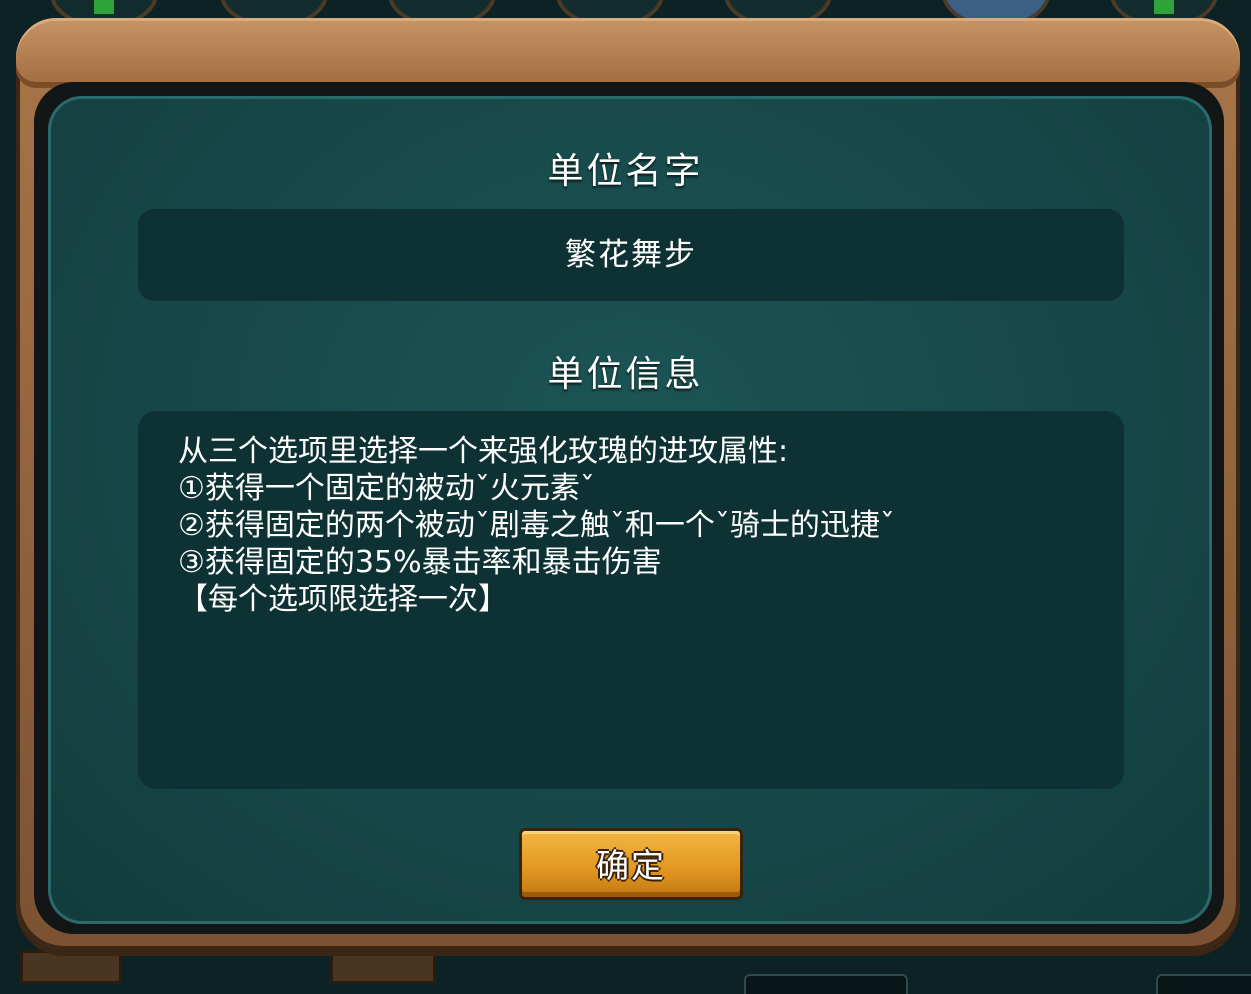 The width and height of the screenshot is (1251, 994). I want to click on info-line: ②获得固定的两个被动ˇ剧毒之触ˇ和一个ˇ骑士的迅捷ˇ, so click(536, 525).